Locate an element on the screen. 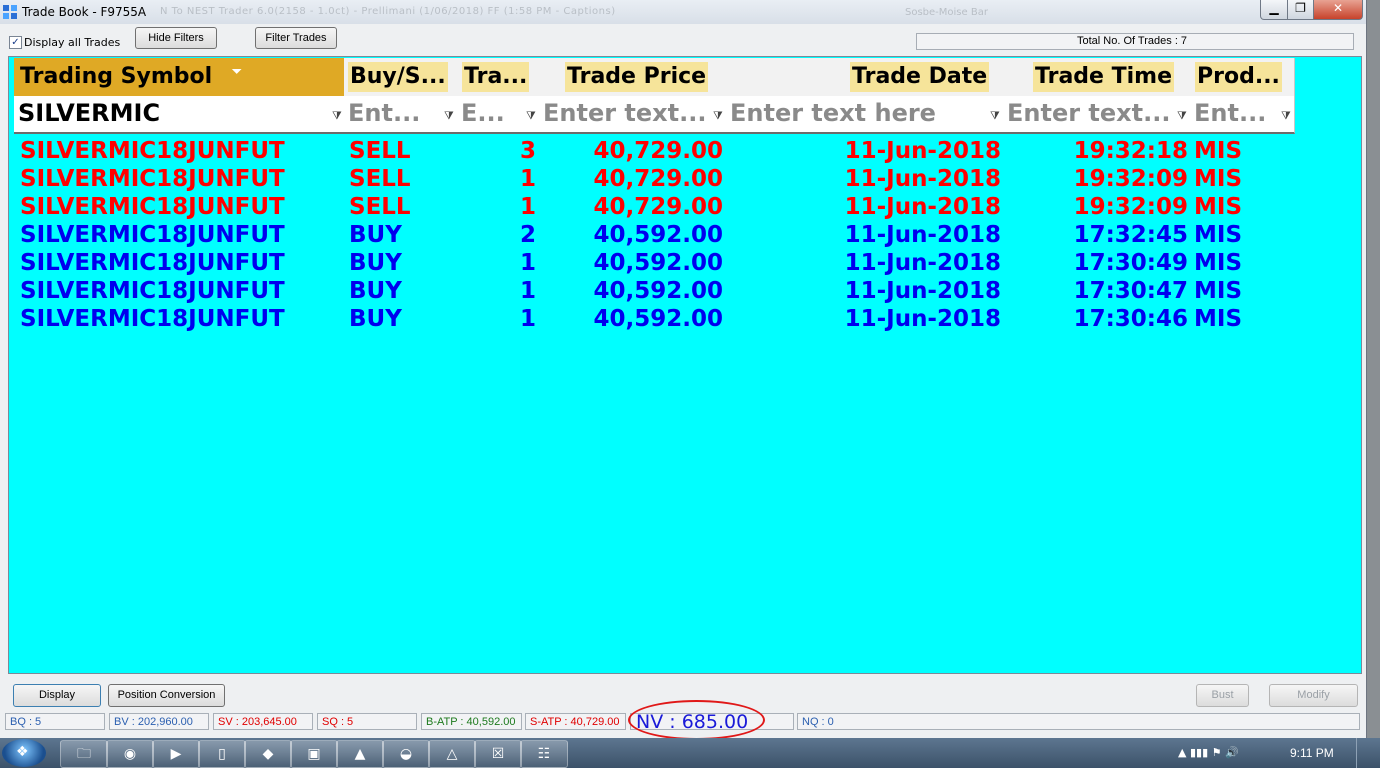 This screenshot has height=768, width=1380. window-taskbar-icon: ▣ is located at coordinates (314, 754).